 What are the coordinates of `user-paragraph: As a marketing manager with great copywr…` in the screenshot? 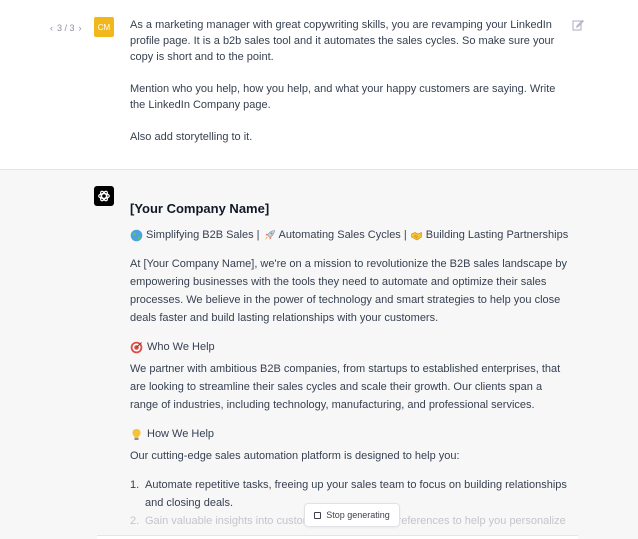 It's located at (342, 41).